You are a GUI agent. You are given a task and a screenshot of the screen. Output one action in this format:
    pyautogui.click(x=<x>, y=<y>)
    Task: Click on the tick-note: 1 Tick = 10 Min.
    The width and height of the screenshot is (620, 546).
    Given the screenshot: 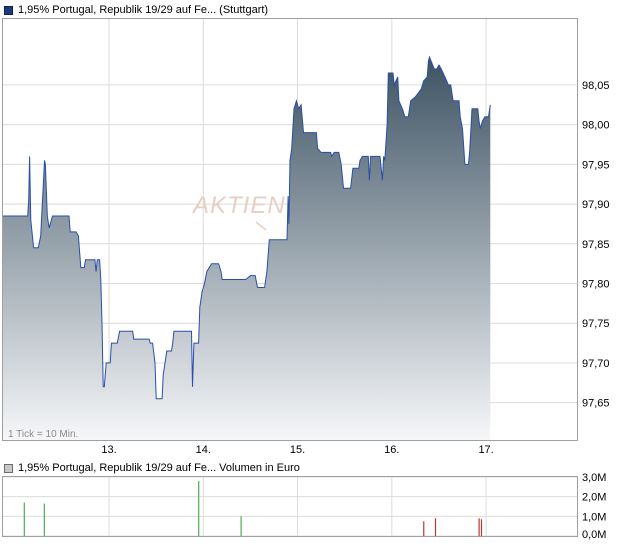 What is the action you would take?
    pyautogui.click(x=43, y=434)
    